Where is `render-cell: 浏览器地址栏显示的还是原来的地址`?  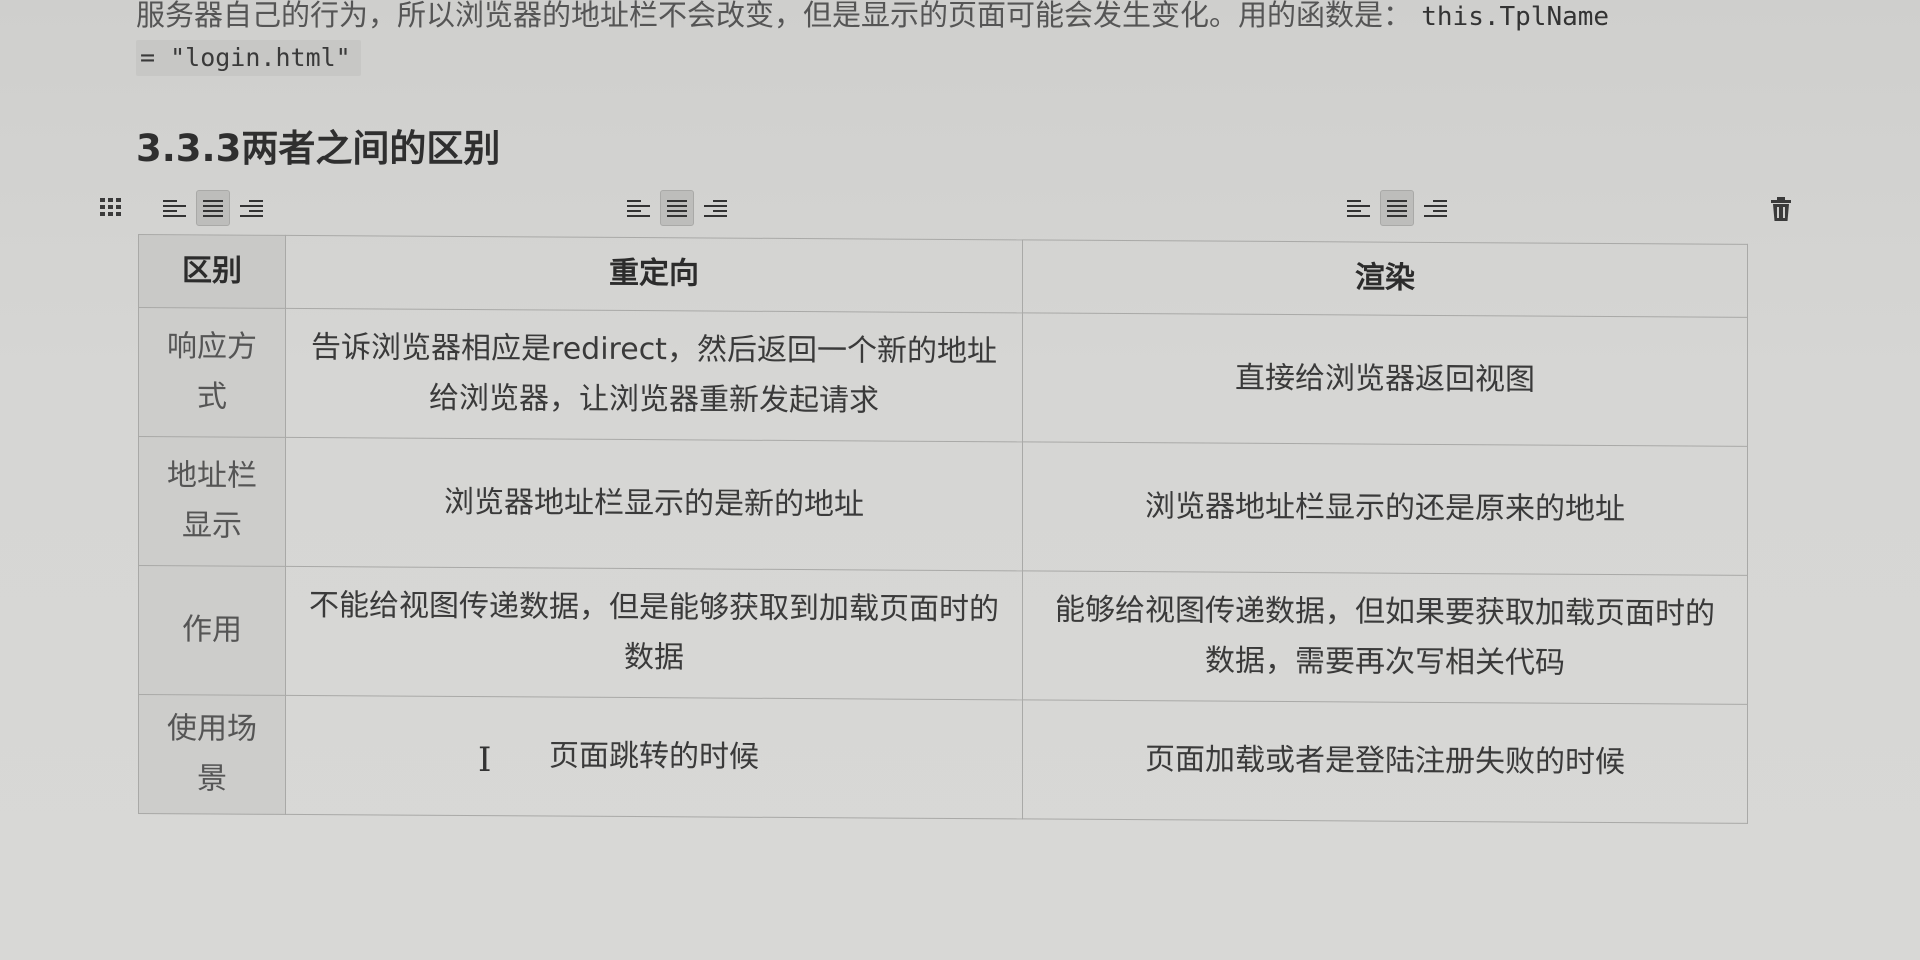 render-cell: 浏览器地址栏显示的还是原来的地址 is located at coordinates (1385, 508).